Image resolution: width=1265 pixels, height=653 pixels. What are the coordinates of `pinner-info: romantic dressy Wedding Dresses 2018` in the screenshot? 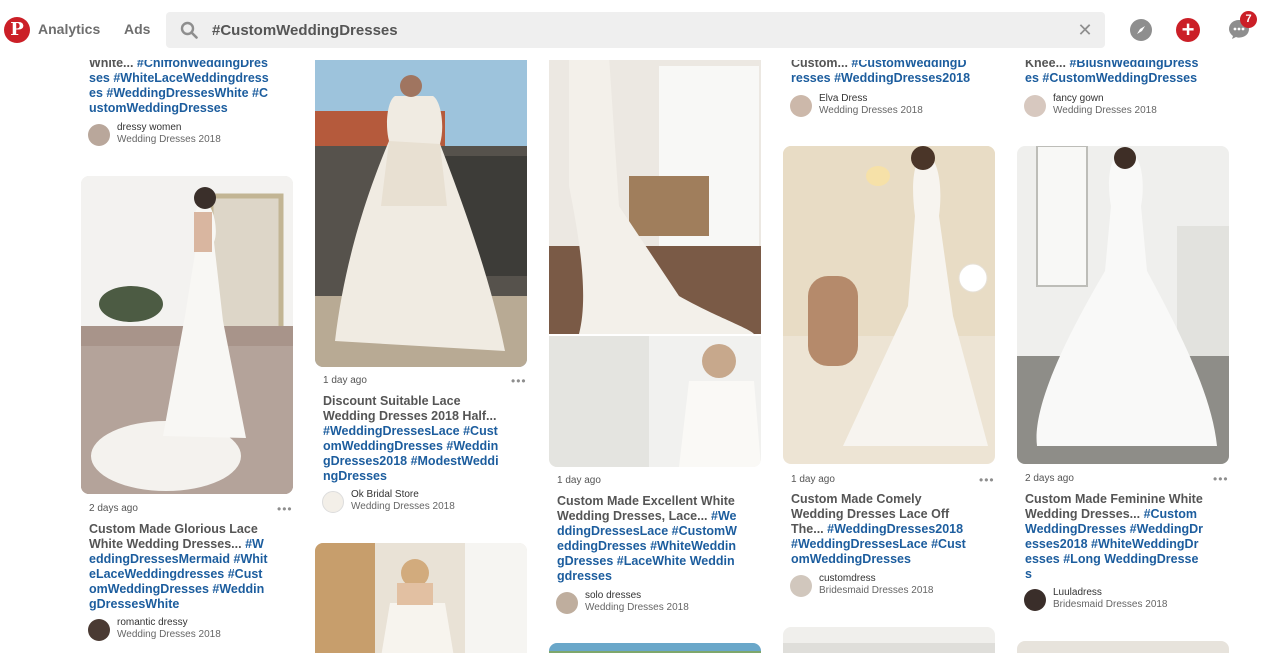 It's located at (183, 630).